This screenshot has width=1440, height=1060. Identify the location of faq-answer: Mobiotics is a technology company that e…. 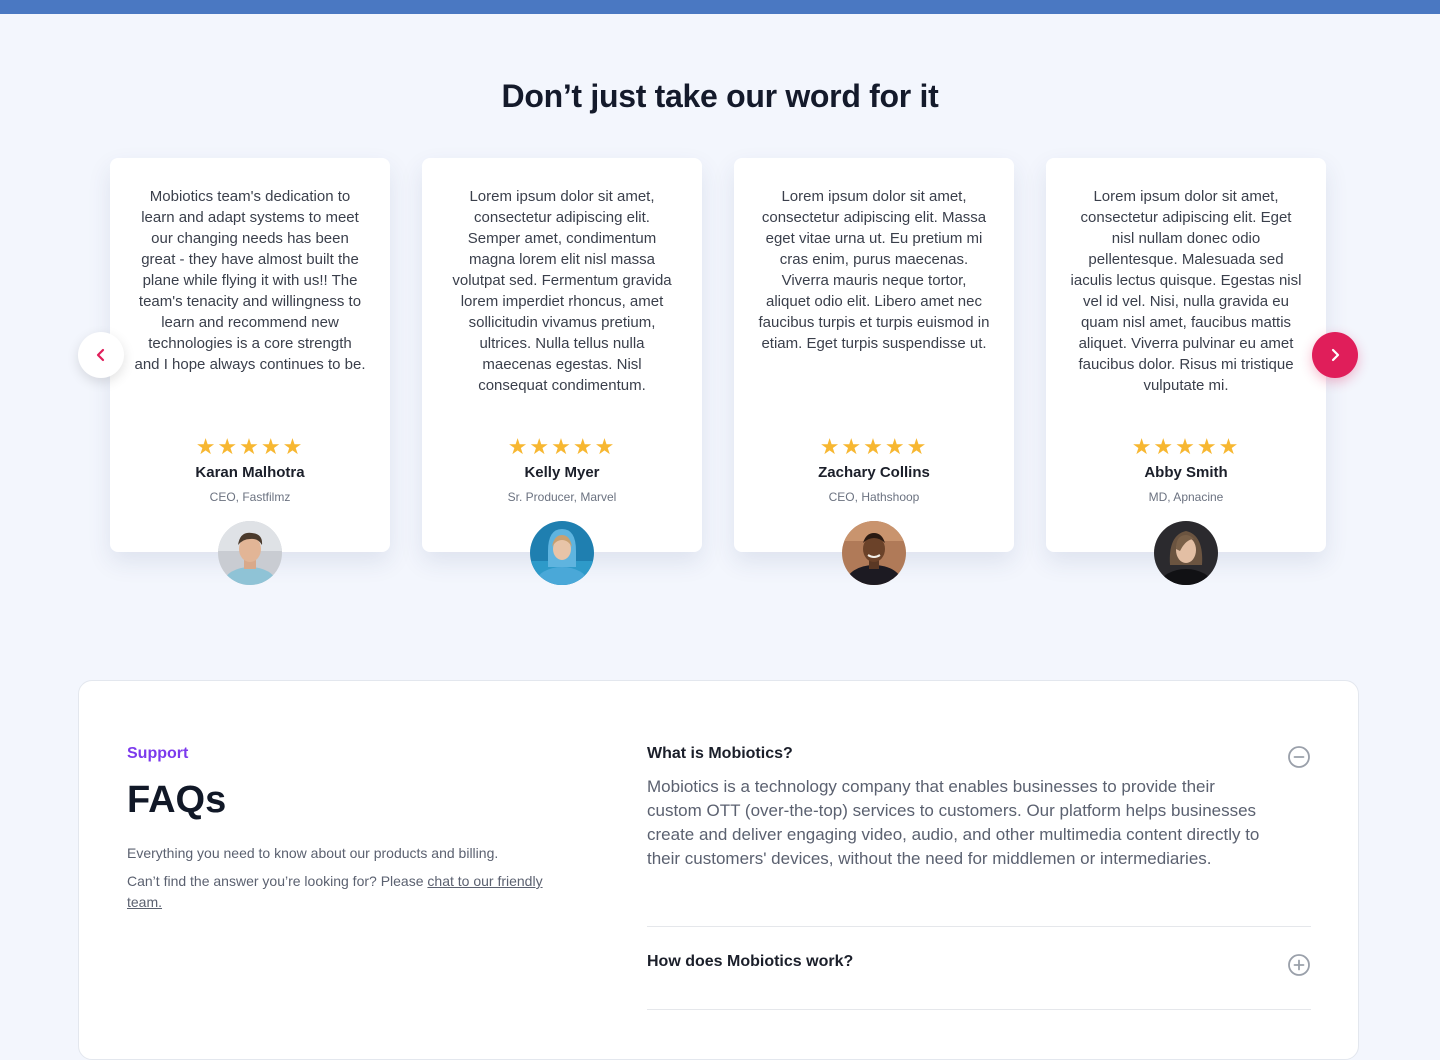
(953, 822).